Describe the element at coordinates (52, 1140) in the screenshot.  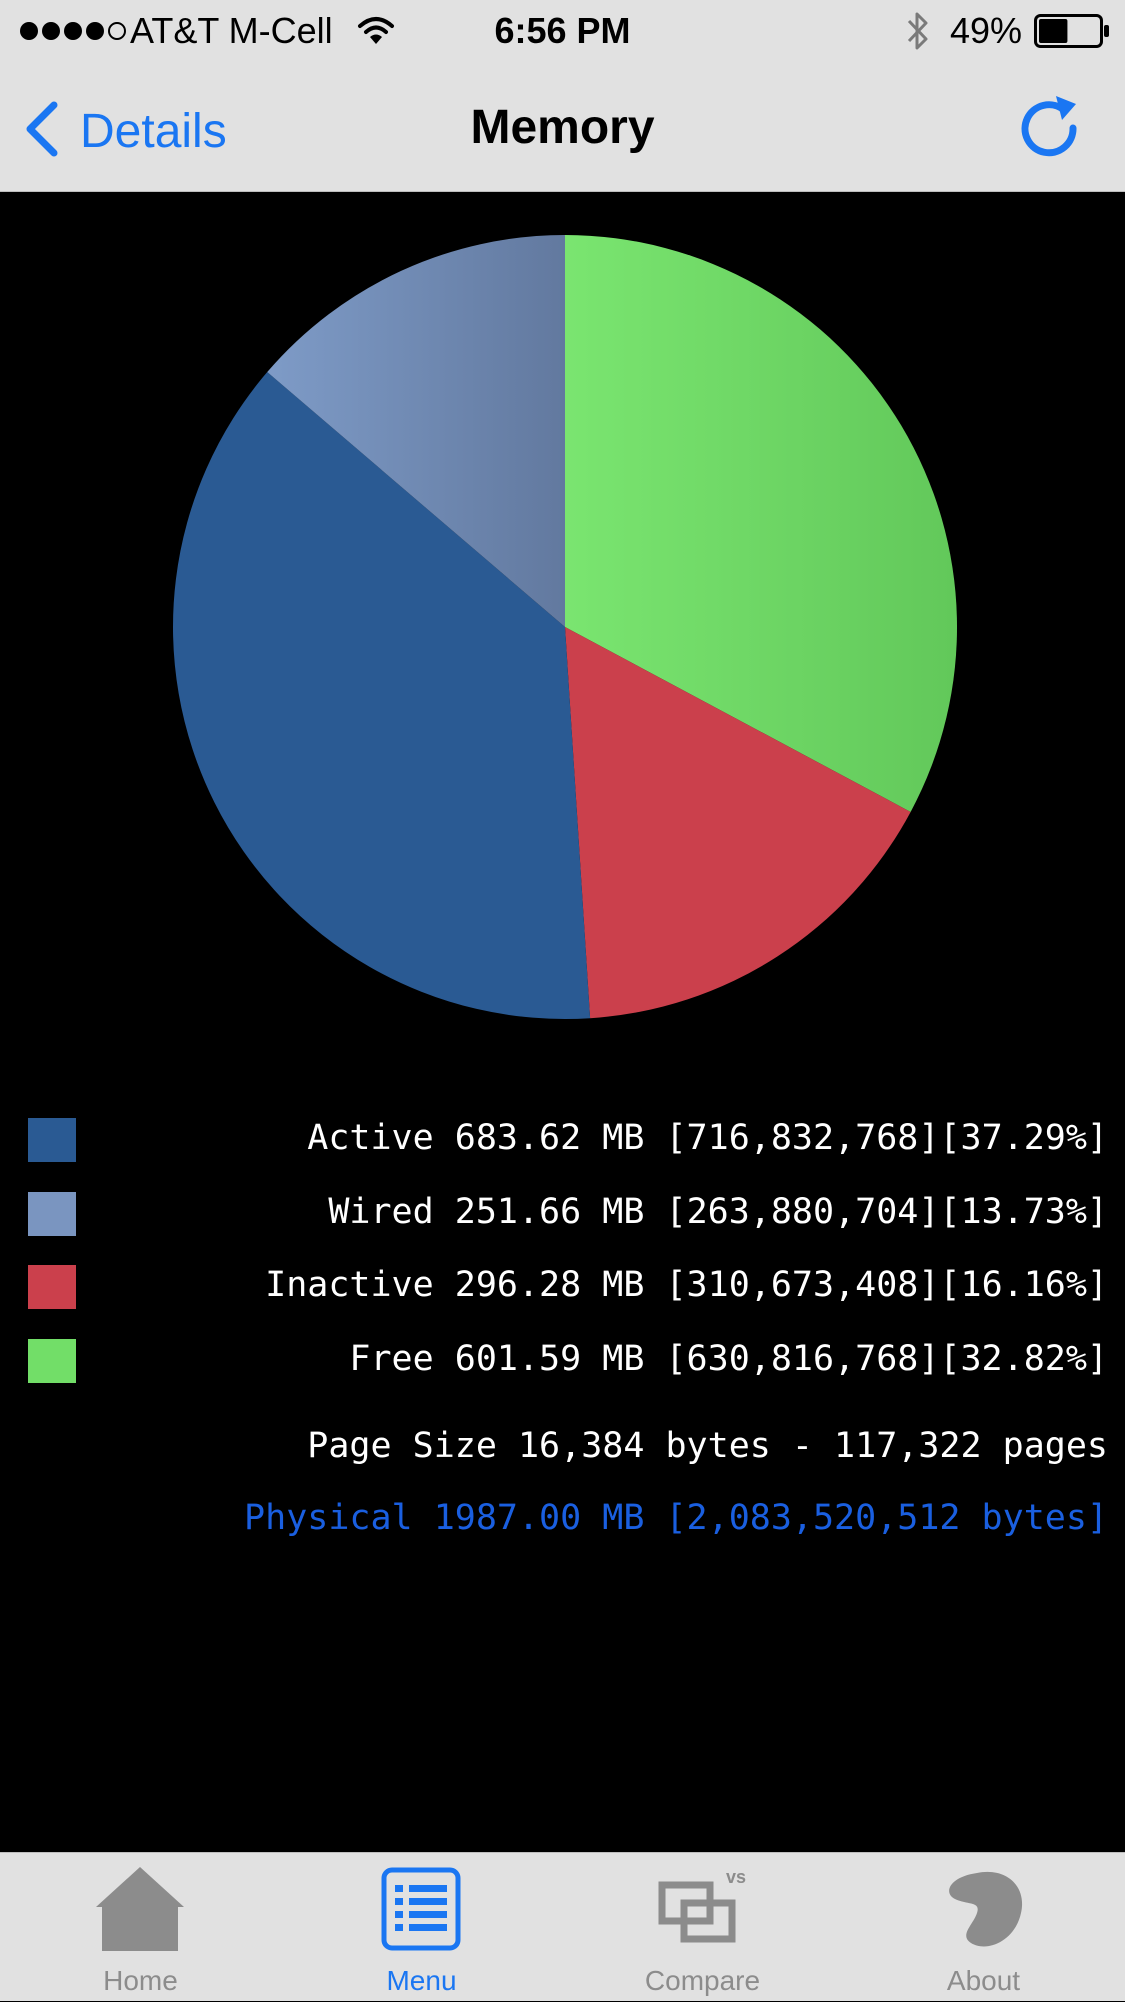
I see `legend-swatch-active` at that location.